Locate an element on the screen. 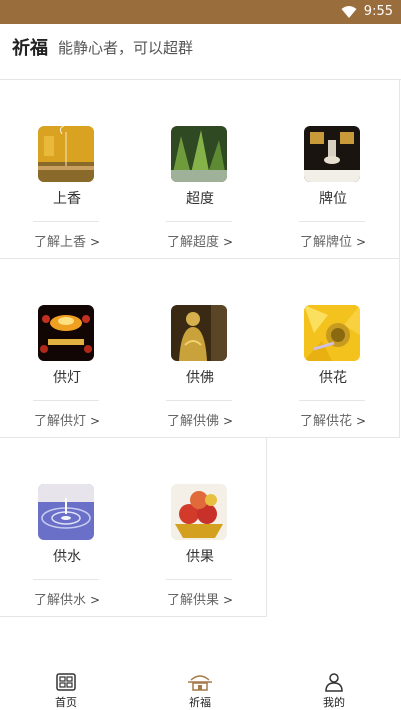 This screenshot has width=401, height=710. grid-item-buddha: 供佛 了解供佛 > is located at coordinates (200, 348).